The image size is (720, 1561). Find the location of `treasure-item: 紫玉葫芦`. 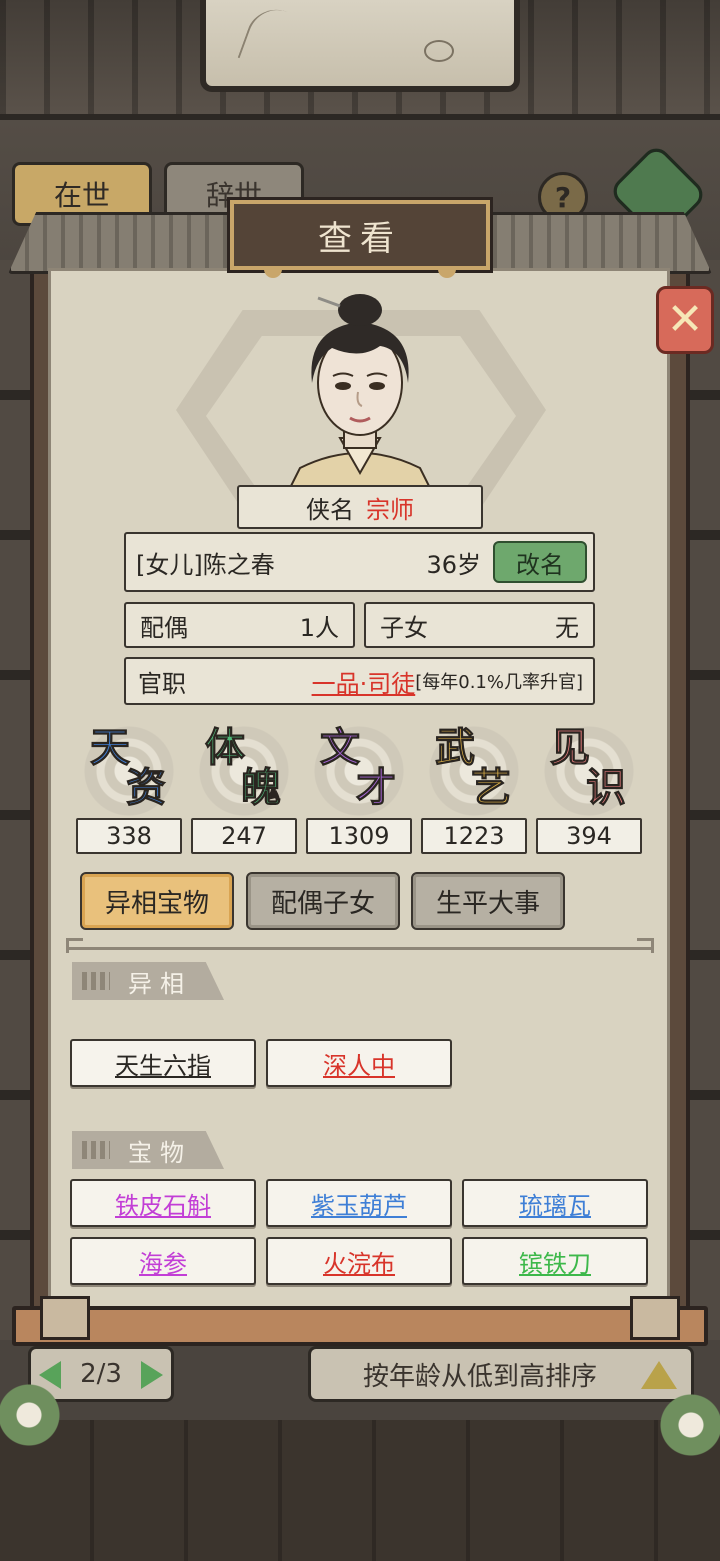

treasure-item: 紫玉葫芦 is located at coordinates (359, 1203).